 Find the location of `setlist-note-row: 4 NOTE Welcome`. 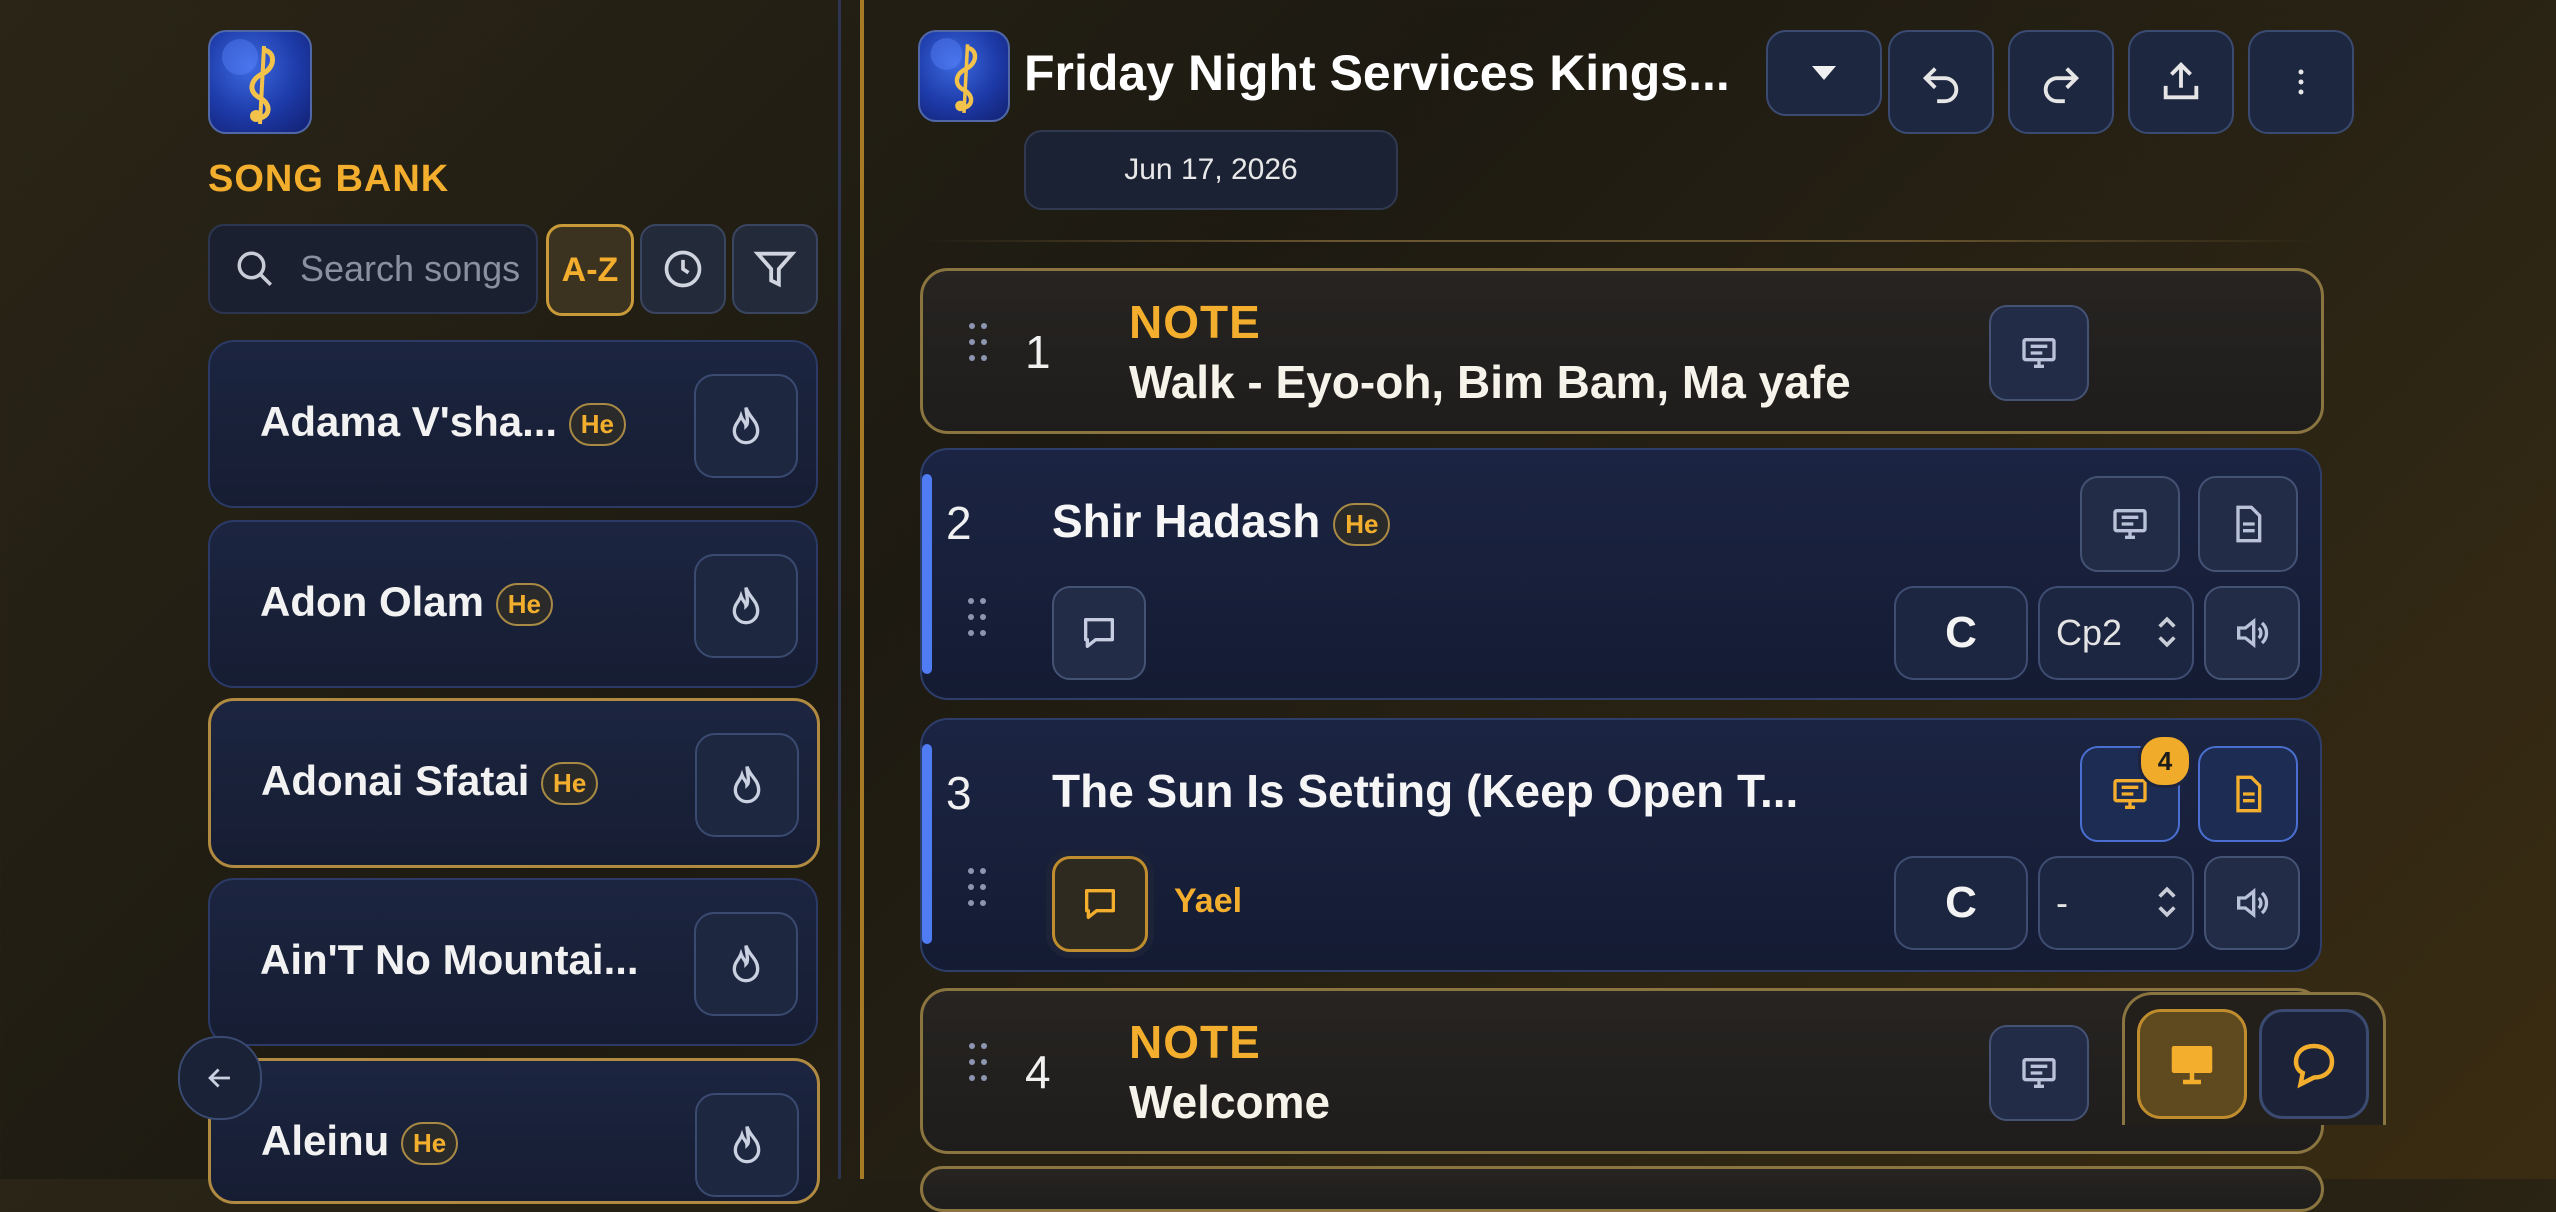

setlist-note-row: 4 NOTE Welcome is located at coordinates (1622, 1071).